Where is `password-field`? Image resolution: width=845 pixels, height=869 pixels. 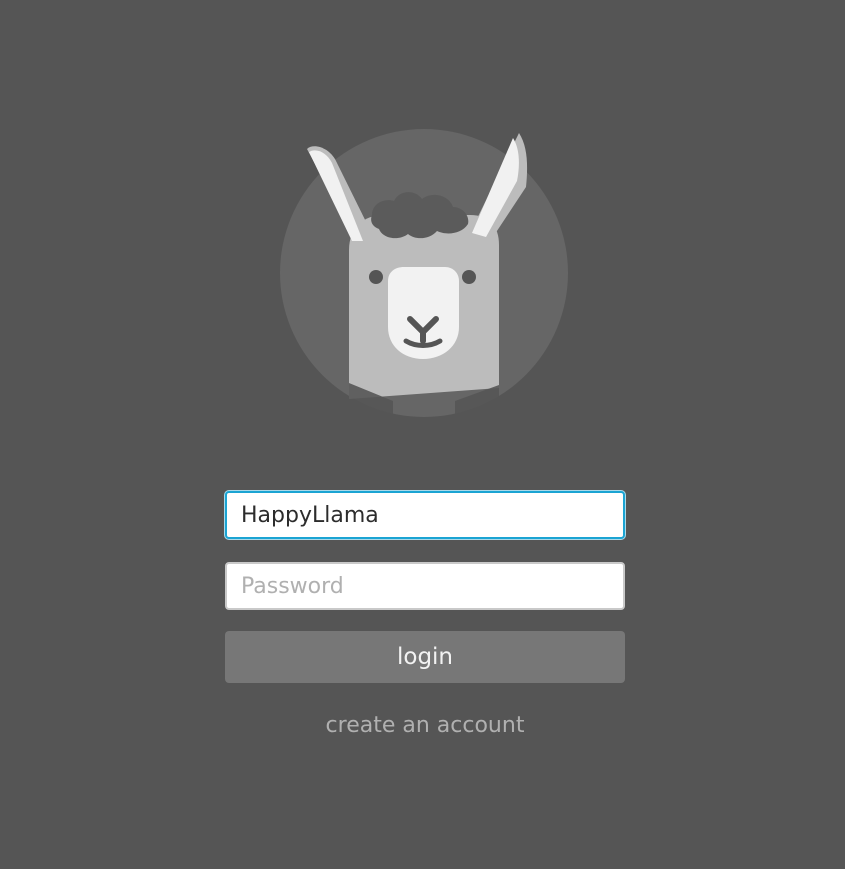 password-field is located at coordinates (425, 586).